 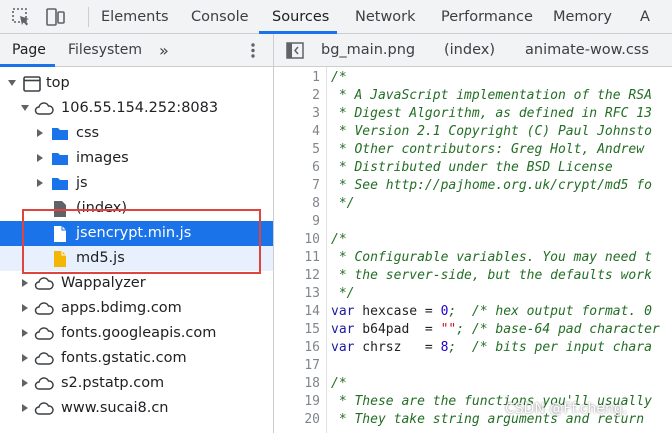 What do you see at coordinates (472, 167) in the screenshot?
I see `code-line: * Distributed under the BSD License` at bounding box center [472, 167].